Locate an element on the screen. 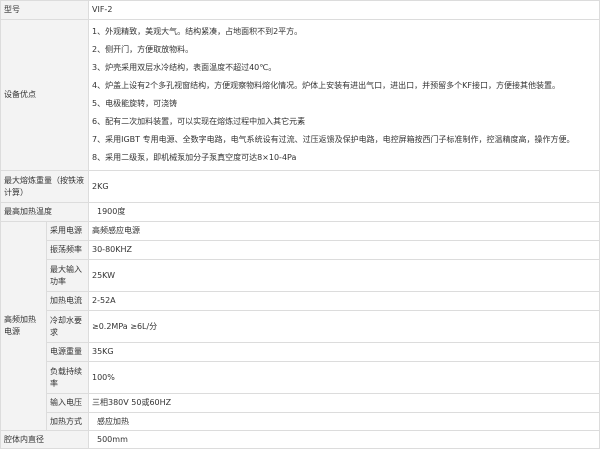  table-row: 输入电压 三相380V 50或60HZ is located at coordinates (300, 403).